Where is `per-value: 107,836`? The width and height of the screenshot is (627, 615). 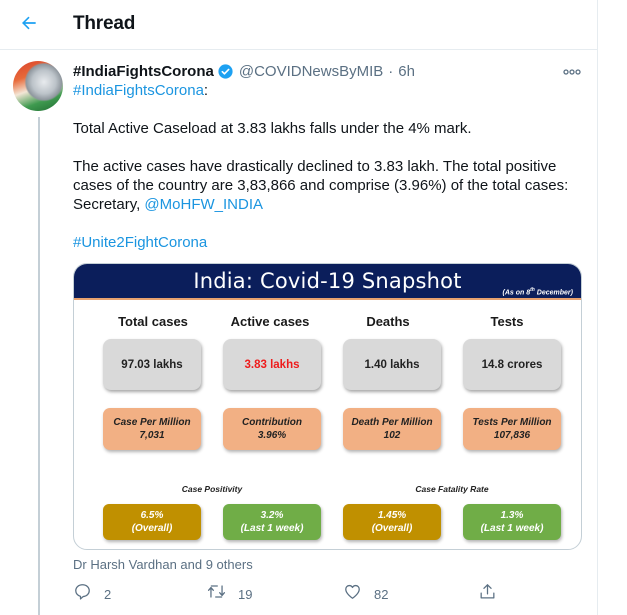 per-value: 107,836 is located at coordinates (512, 435).